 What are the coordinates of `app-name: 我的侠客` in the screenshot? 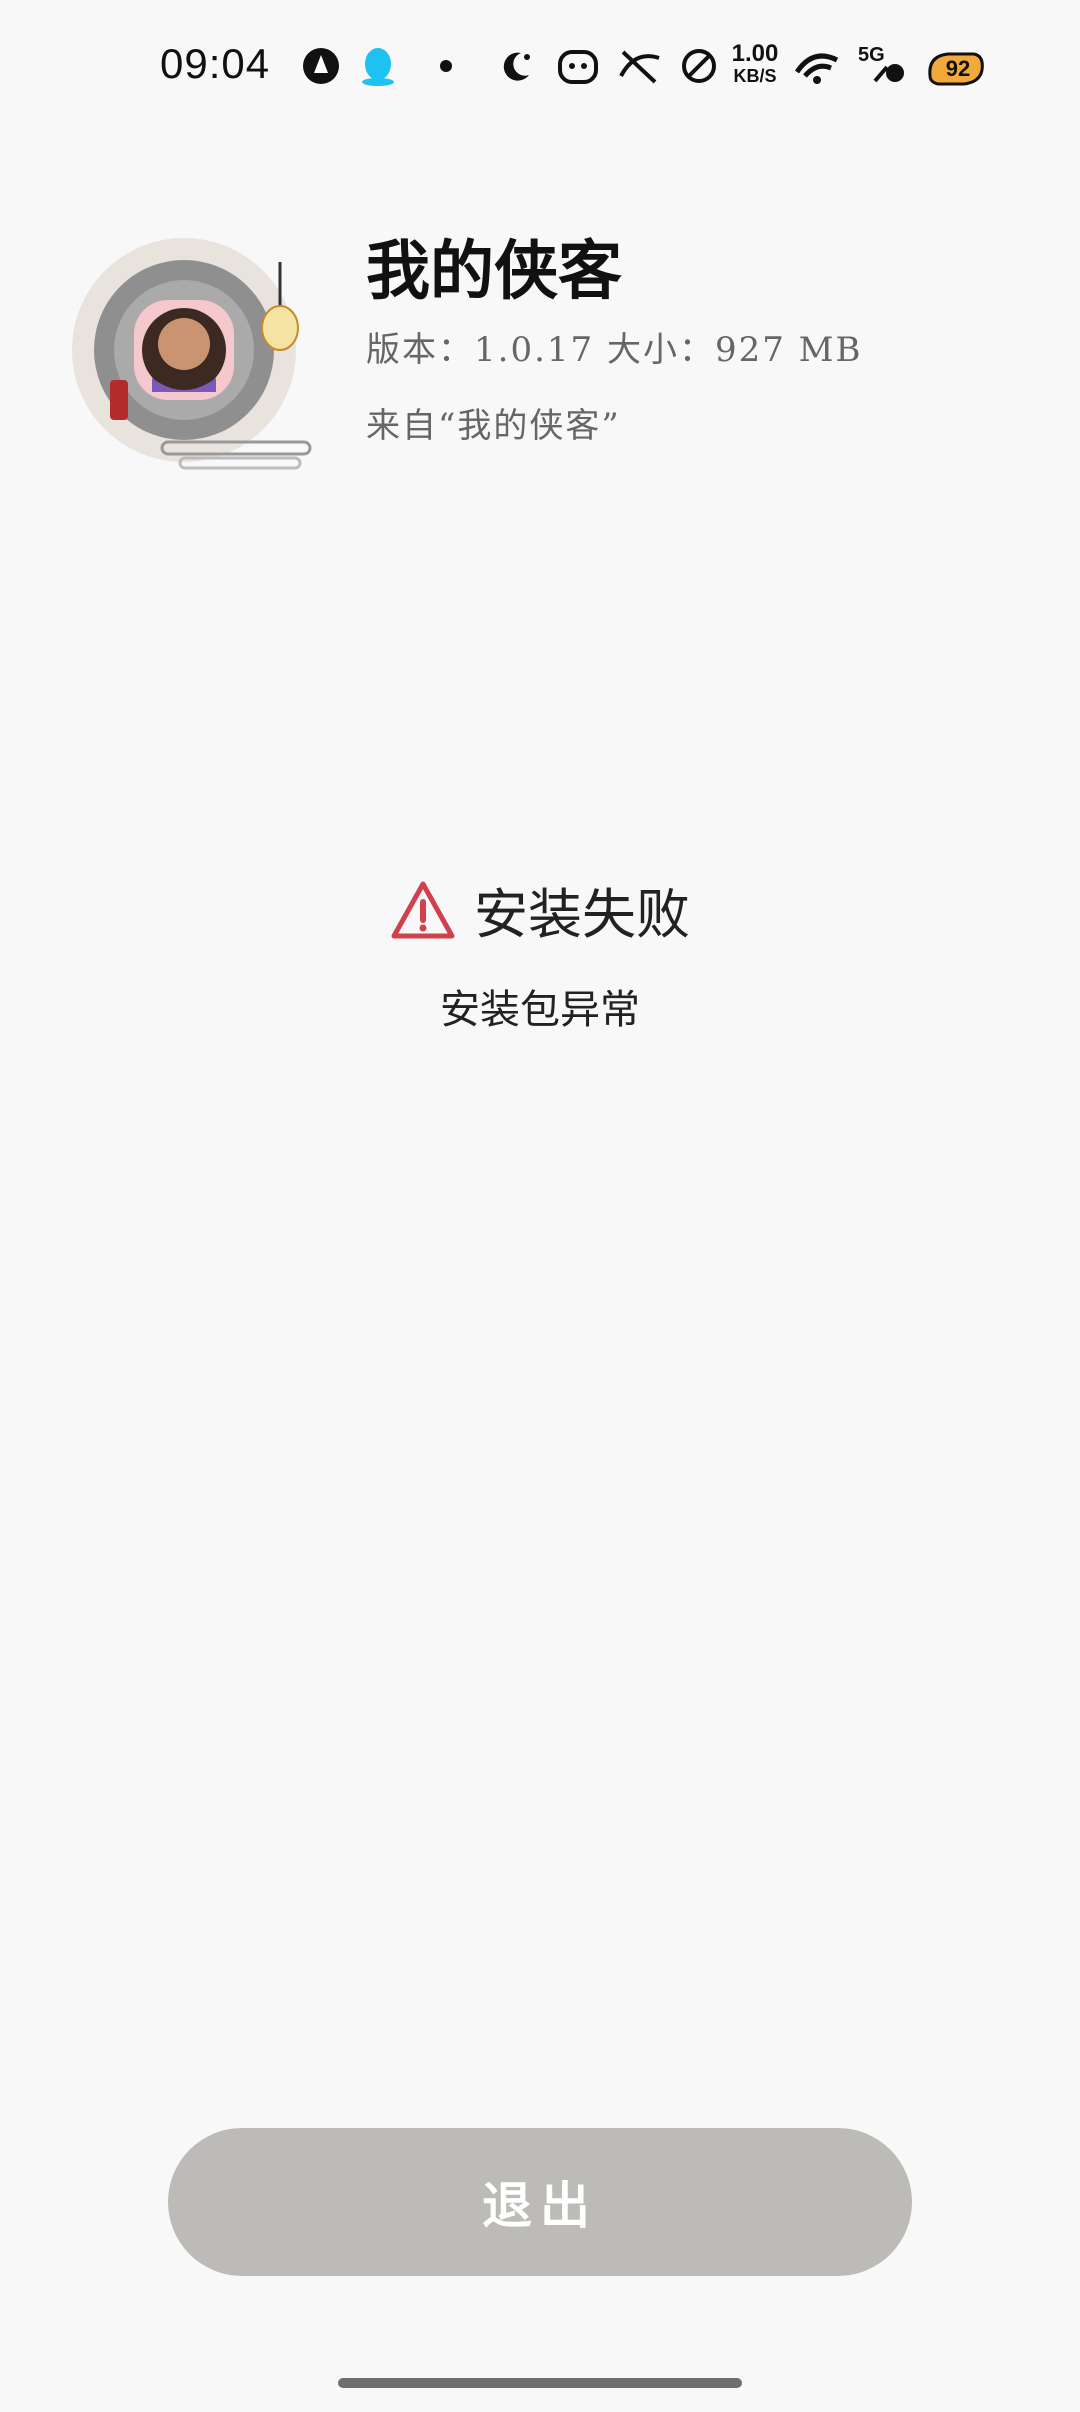 It's located at (494, 271).